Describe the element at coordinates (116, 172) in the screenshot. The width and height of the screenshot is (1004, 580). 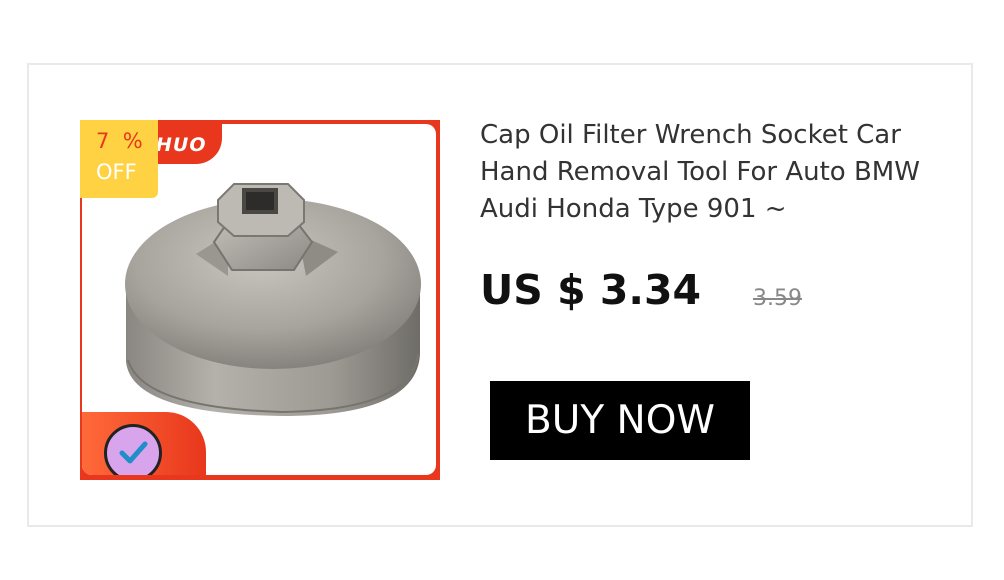
I see `discount-off-label: OFF` at that location.